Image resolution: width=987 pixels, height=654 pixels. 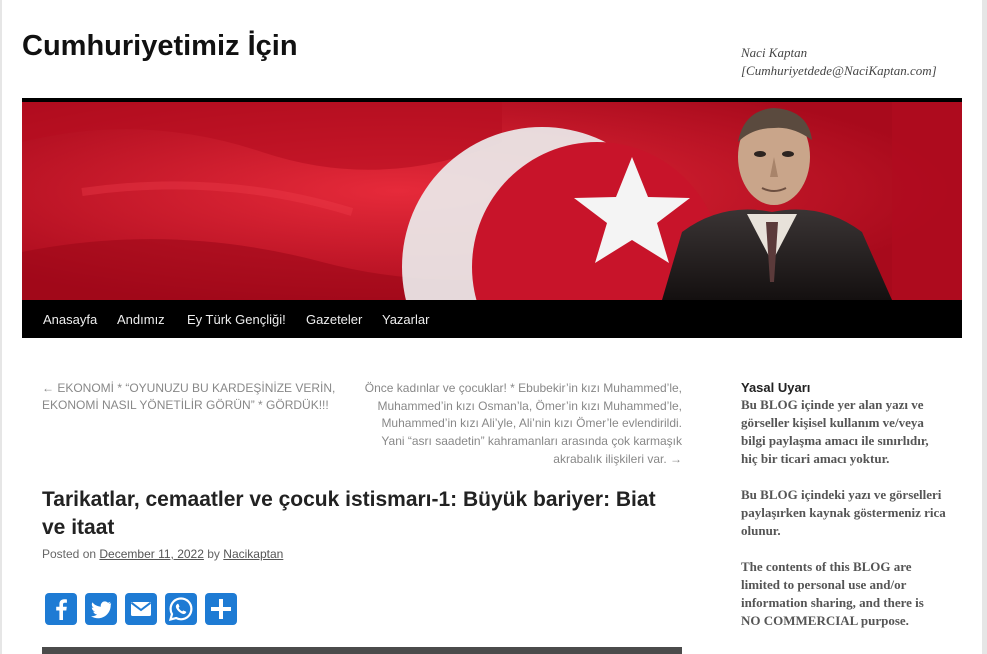 I want to click on post-author-link: Nacikaptan, so click(x=253, y=554).